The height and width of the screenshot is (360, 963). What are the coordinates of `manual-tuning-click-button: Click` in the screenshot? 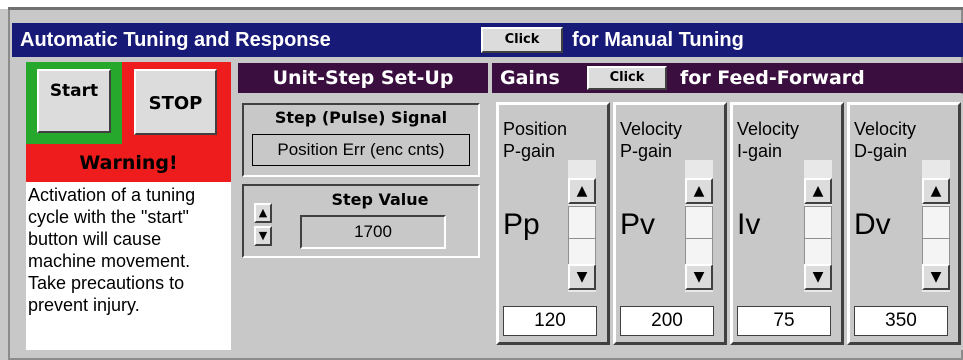 It's located at (522, 40).